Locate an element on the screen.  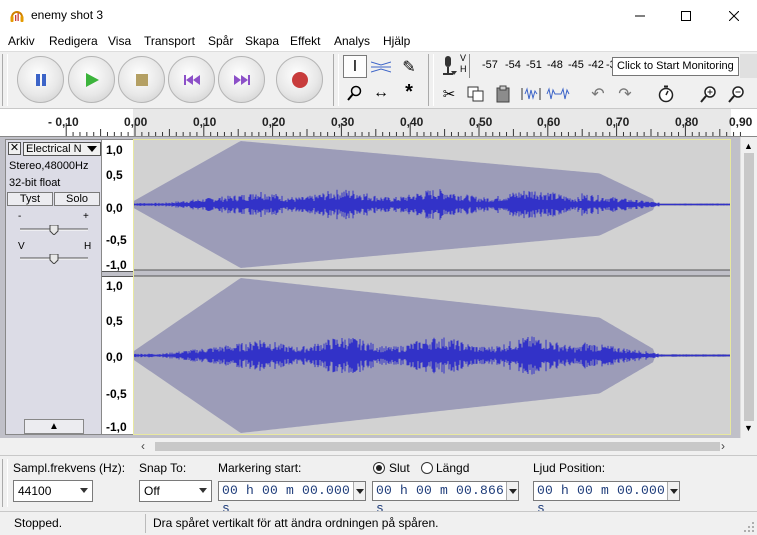
scroll-right-icon: › is located at coordinates (723, 446).